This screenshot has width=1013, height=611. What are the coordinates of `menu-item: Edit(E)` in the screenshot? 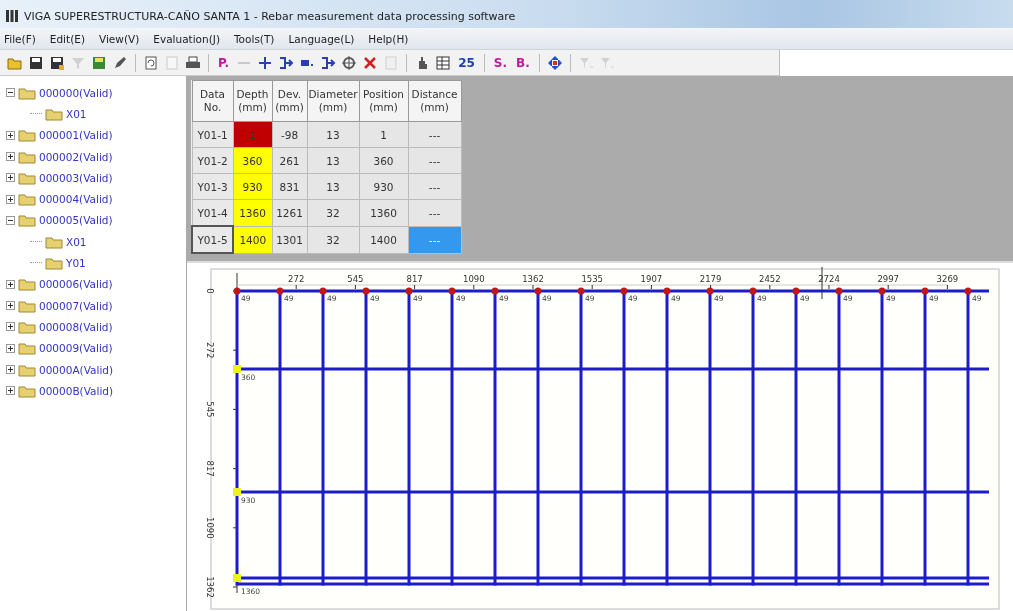 It's located at (67, 38).